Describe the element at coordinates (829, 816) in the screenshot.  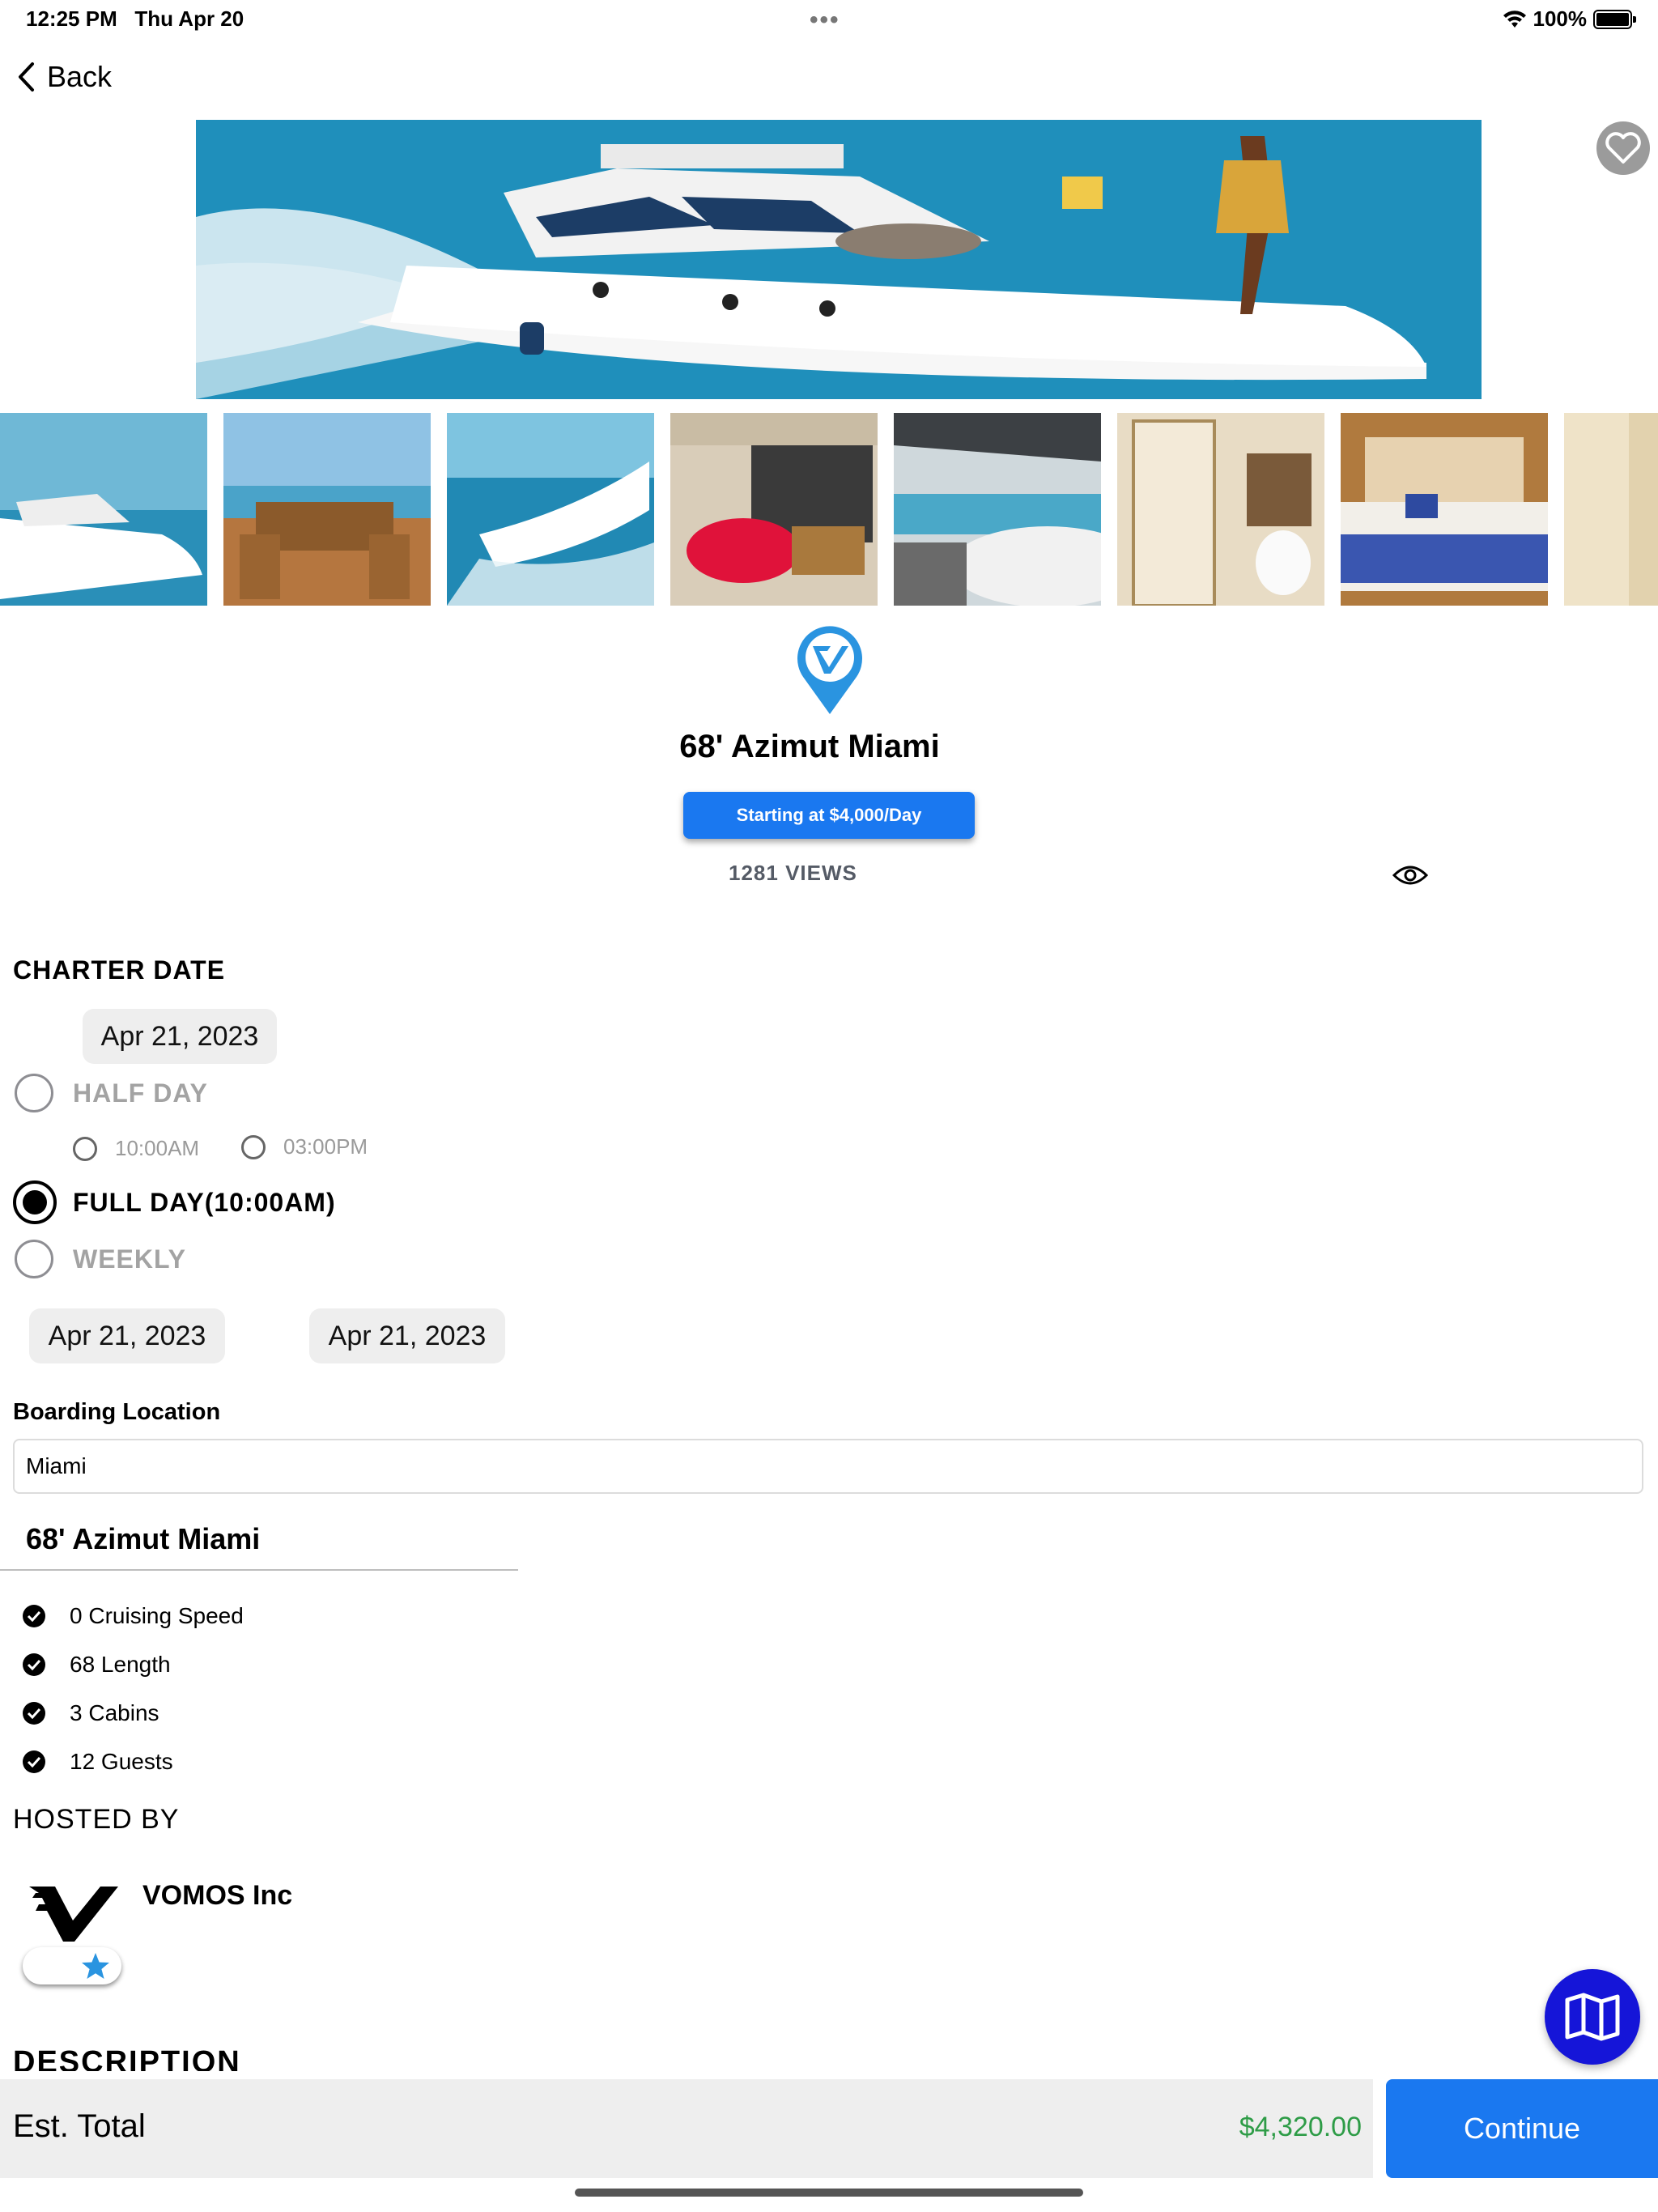
I see `price-badge: Starting at $4,000/Day` at that location.